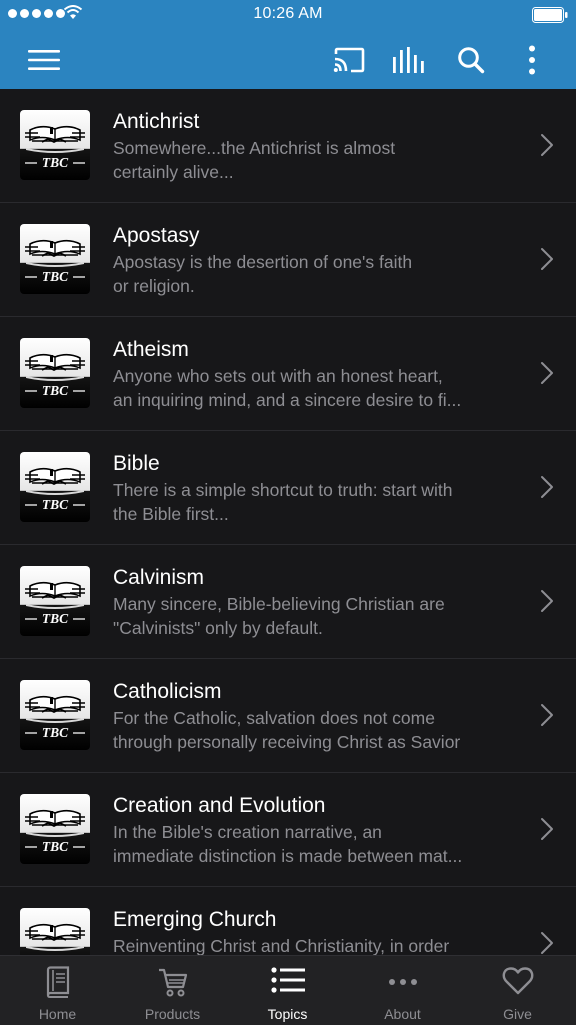 This screenshot has width=576, height=1025. I want to click on heart-icon, so click(517, 981).